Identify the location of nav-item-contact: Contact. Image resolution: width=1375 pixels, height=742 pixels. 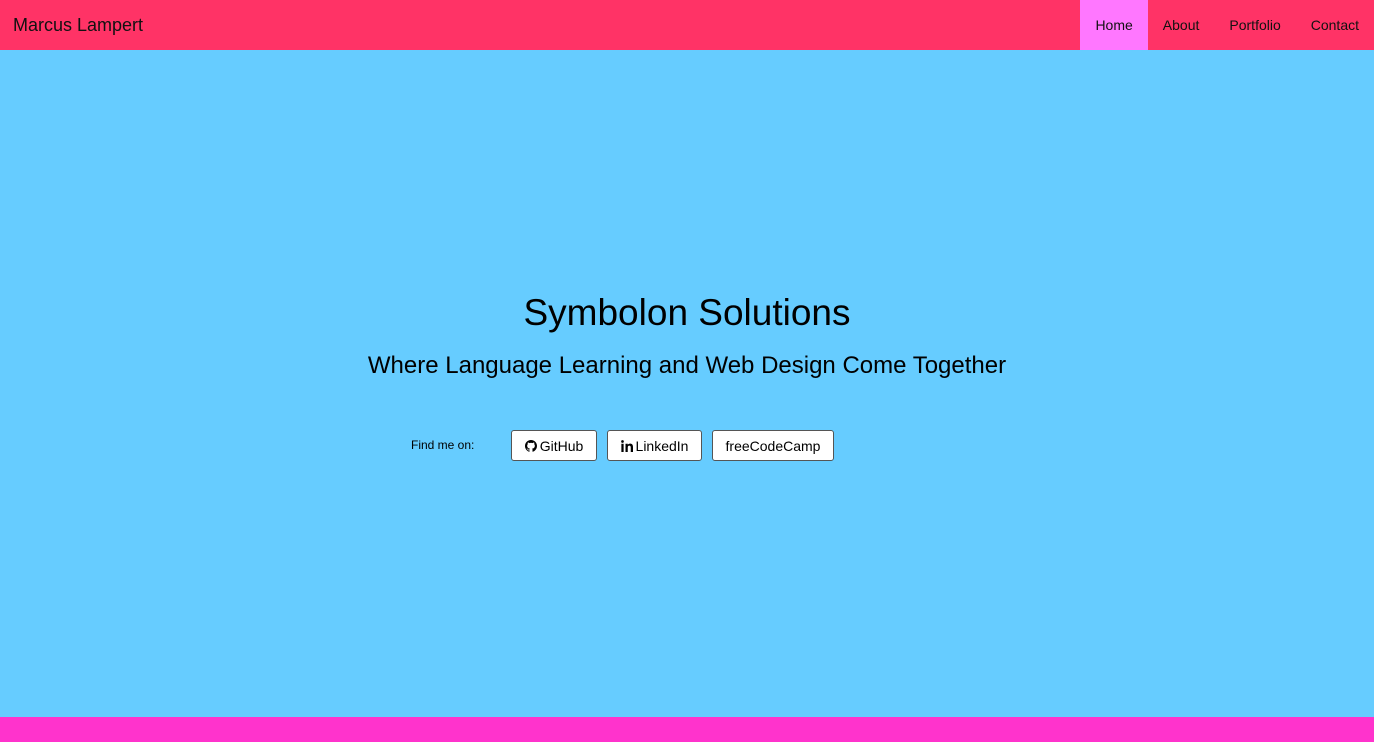
(1335, 25).